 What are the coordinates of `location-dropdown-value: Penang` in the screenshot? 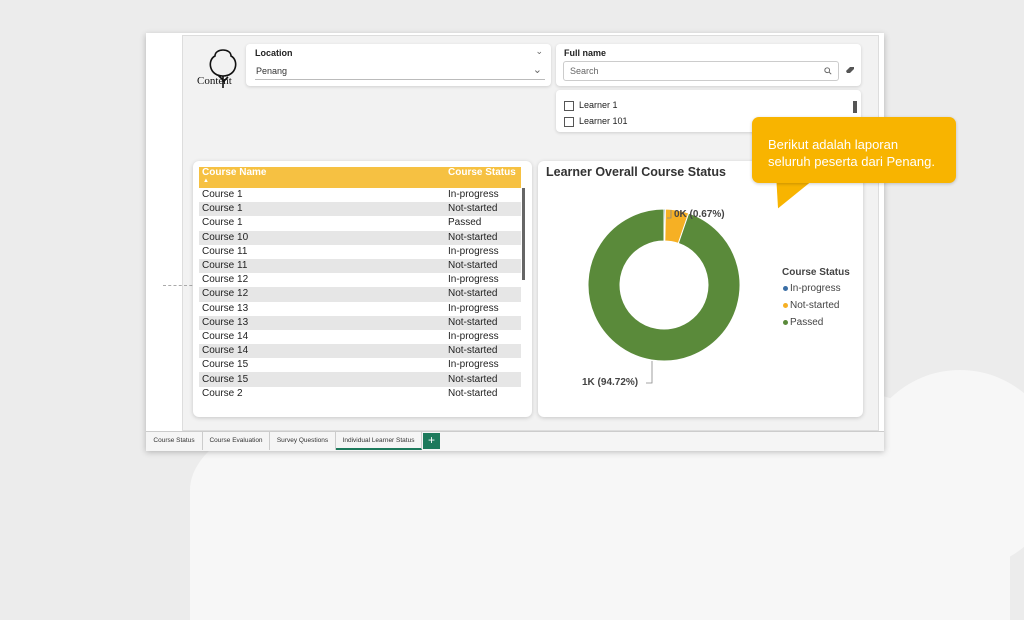 It's located at (272, 71).